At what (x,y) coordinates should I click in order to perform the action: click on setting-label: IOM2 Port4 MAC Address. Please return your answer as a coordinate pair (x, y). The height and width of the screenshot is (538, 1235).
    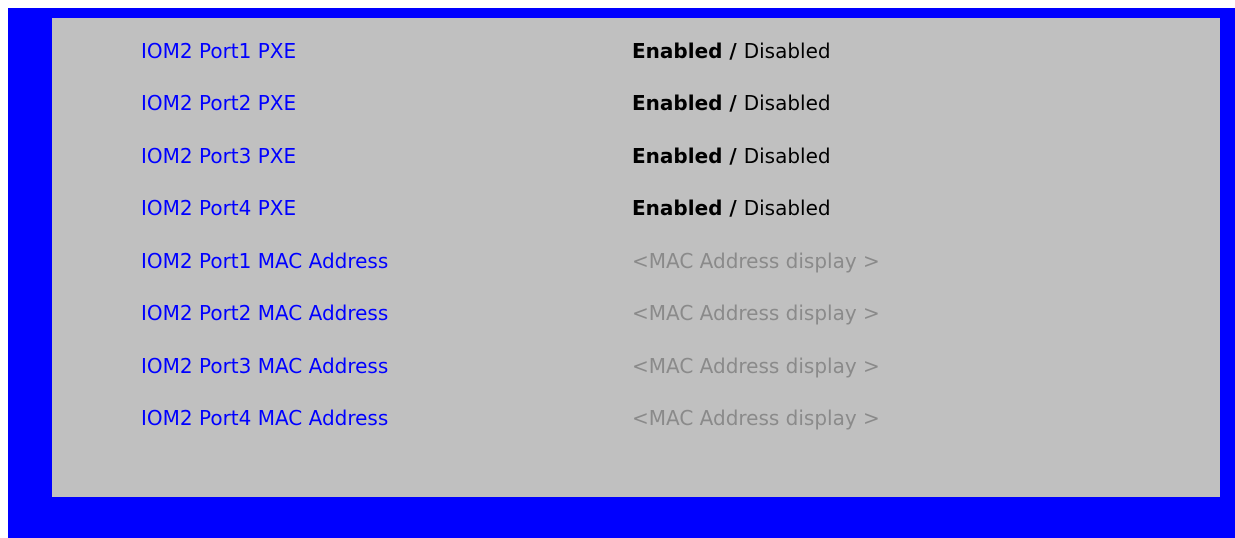
    Looking at the image, I should click on (264, 418).